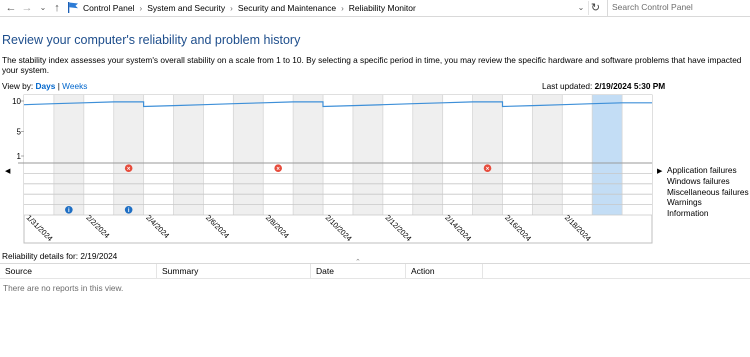 The height and width of the screenshot is (357, 750). I want to click on view-days-link: Days, so click(46, 86).